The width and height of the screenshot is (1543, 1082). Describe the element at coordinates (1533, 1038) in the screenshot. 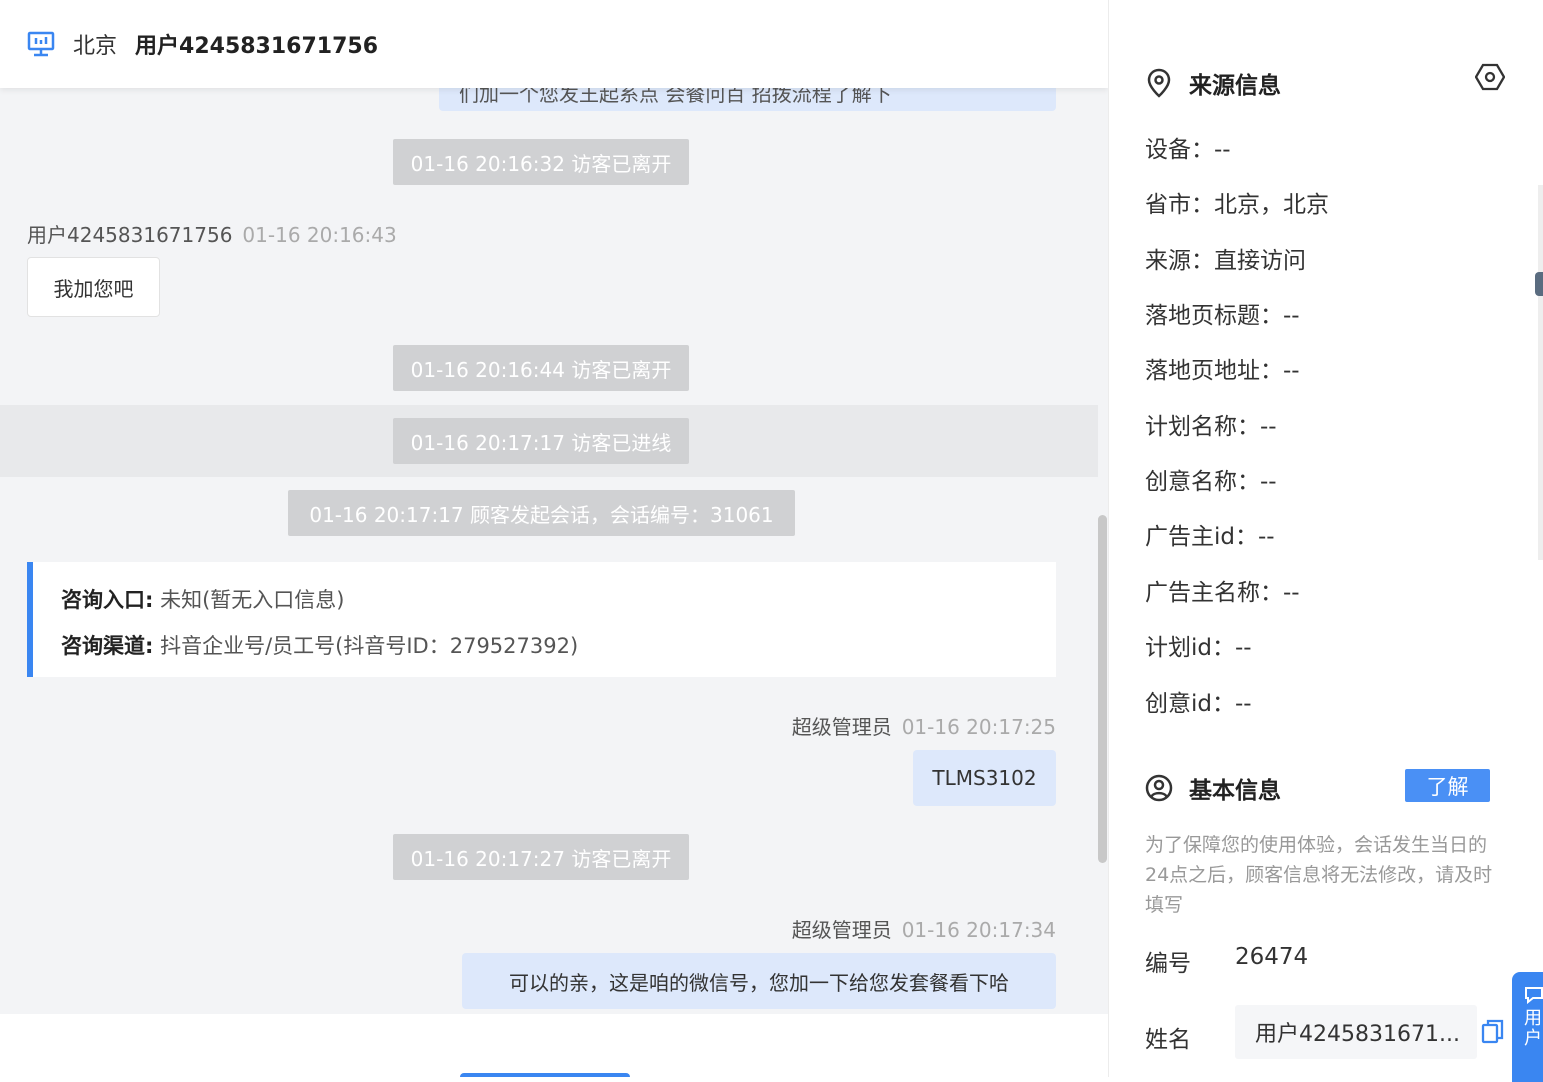

I see `floating-label-2: 户` at that location.